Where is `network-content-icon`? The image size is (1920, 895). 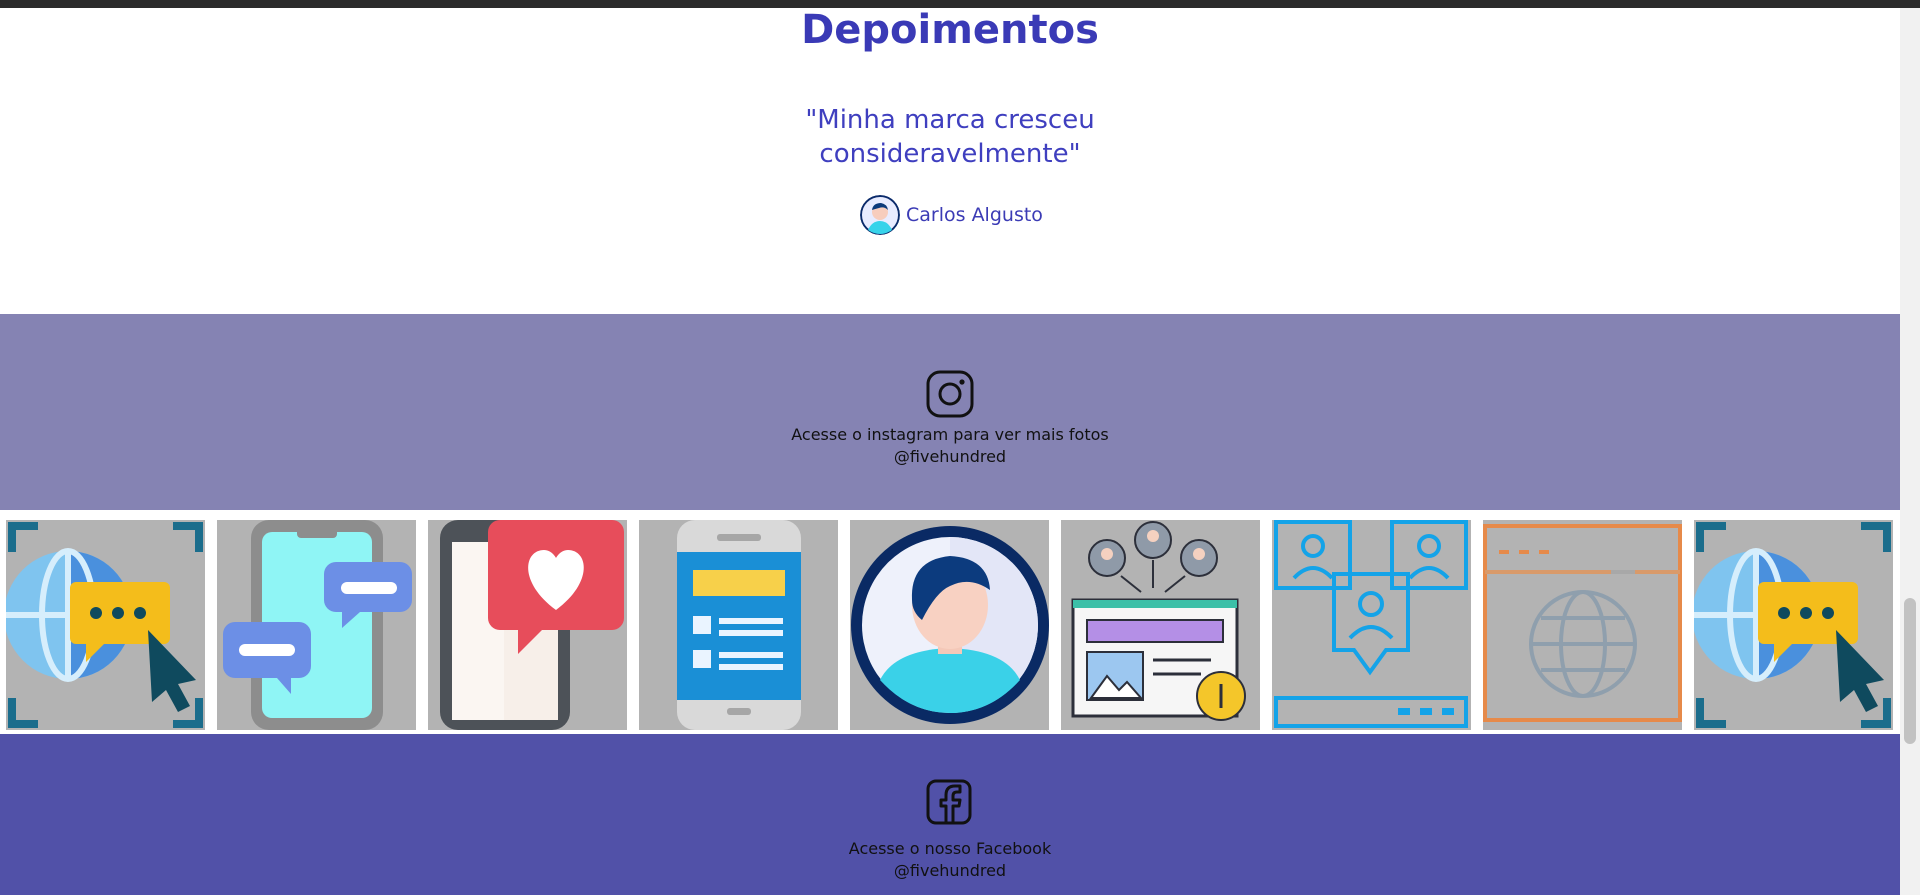 network-content-icon is located at coordinates (1158, 621).